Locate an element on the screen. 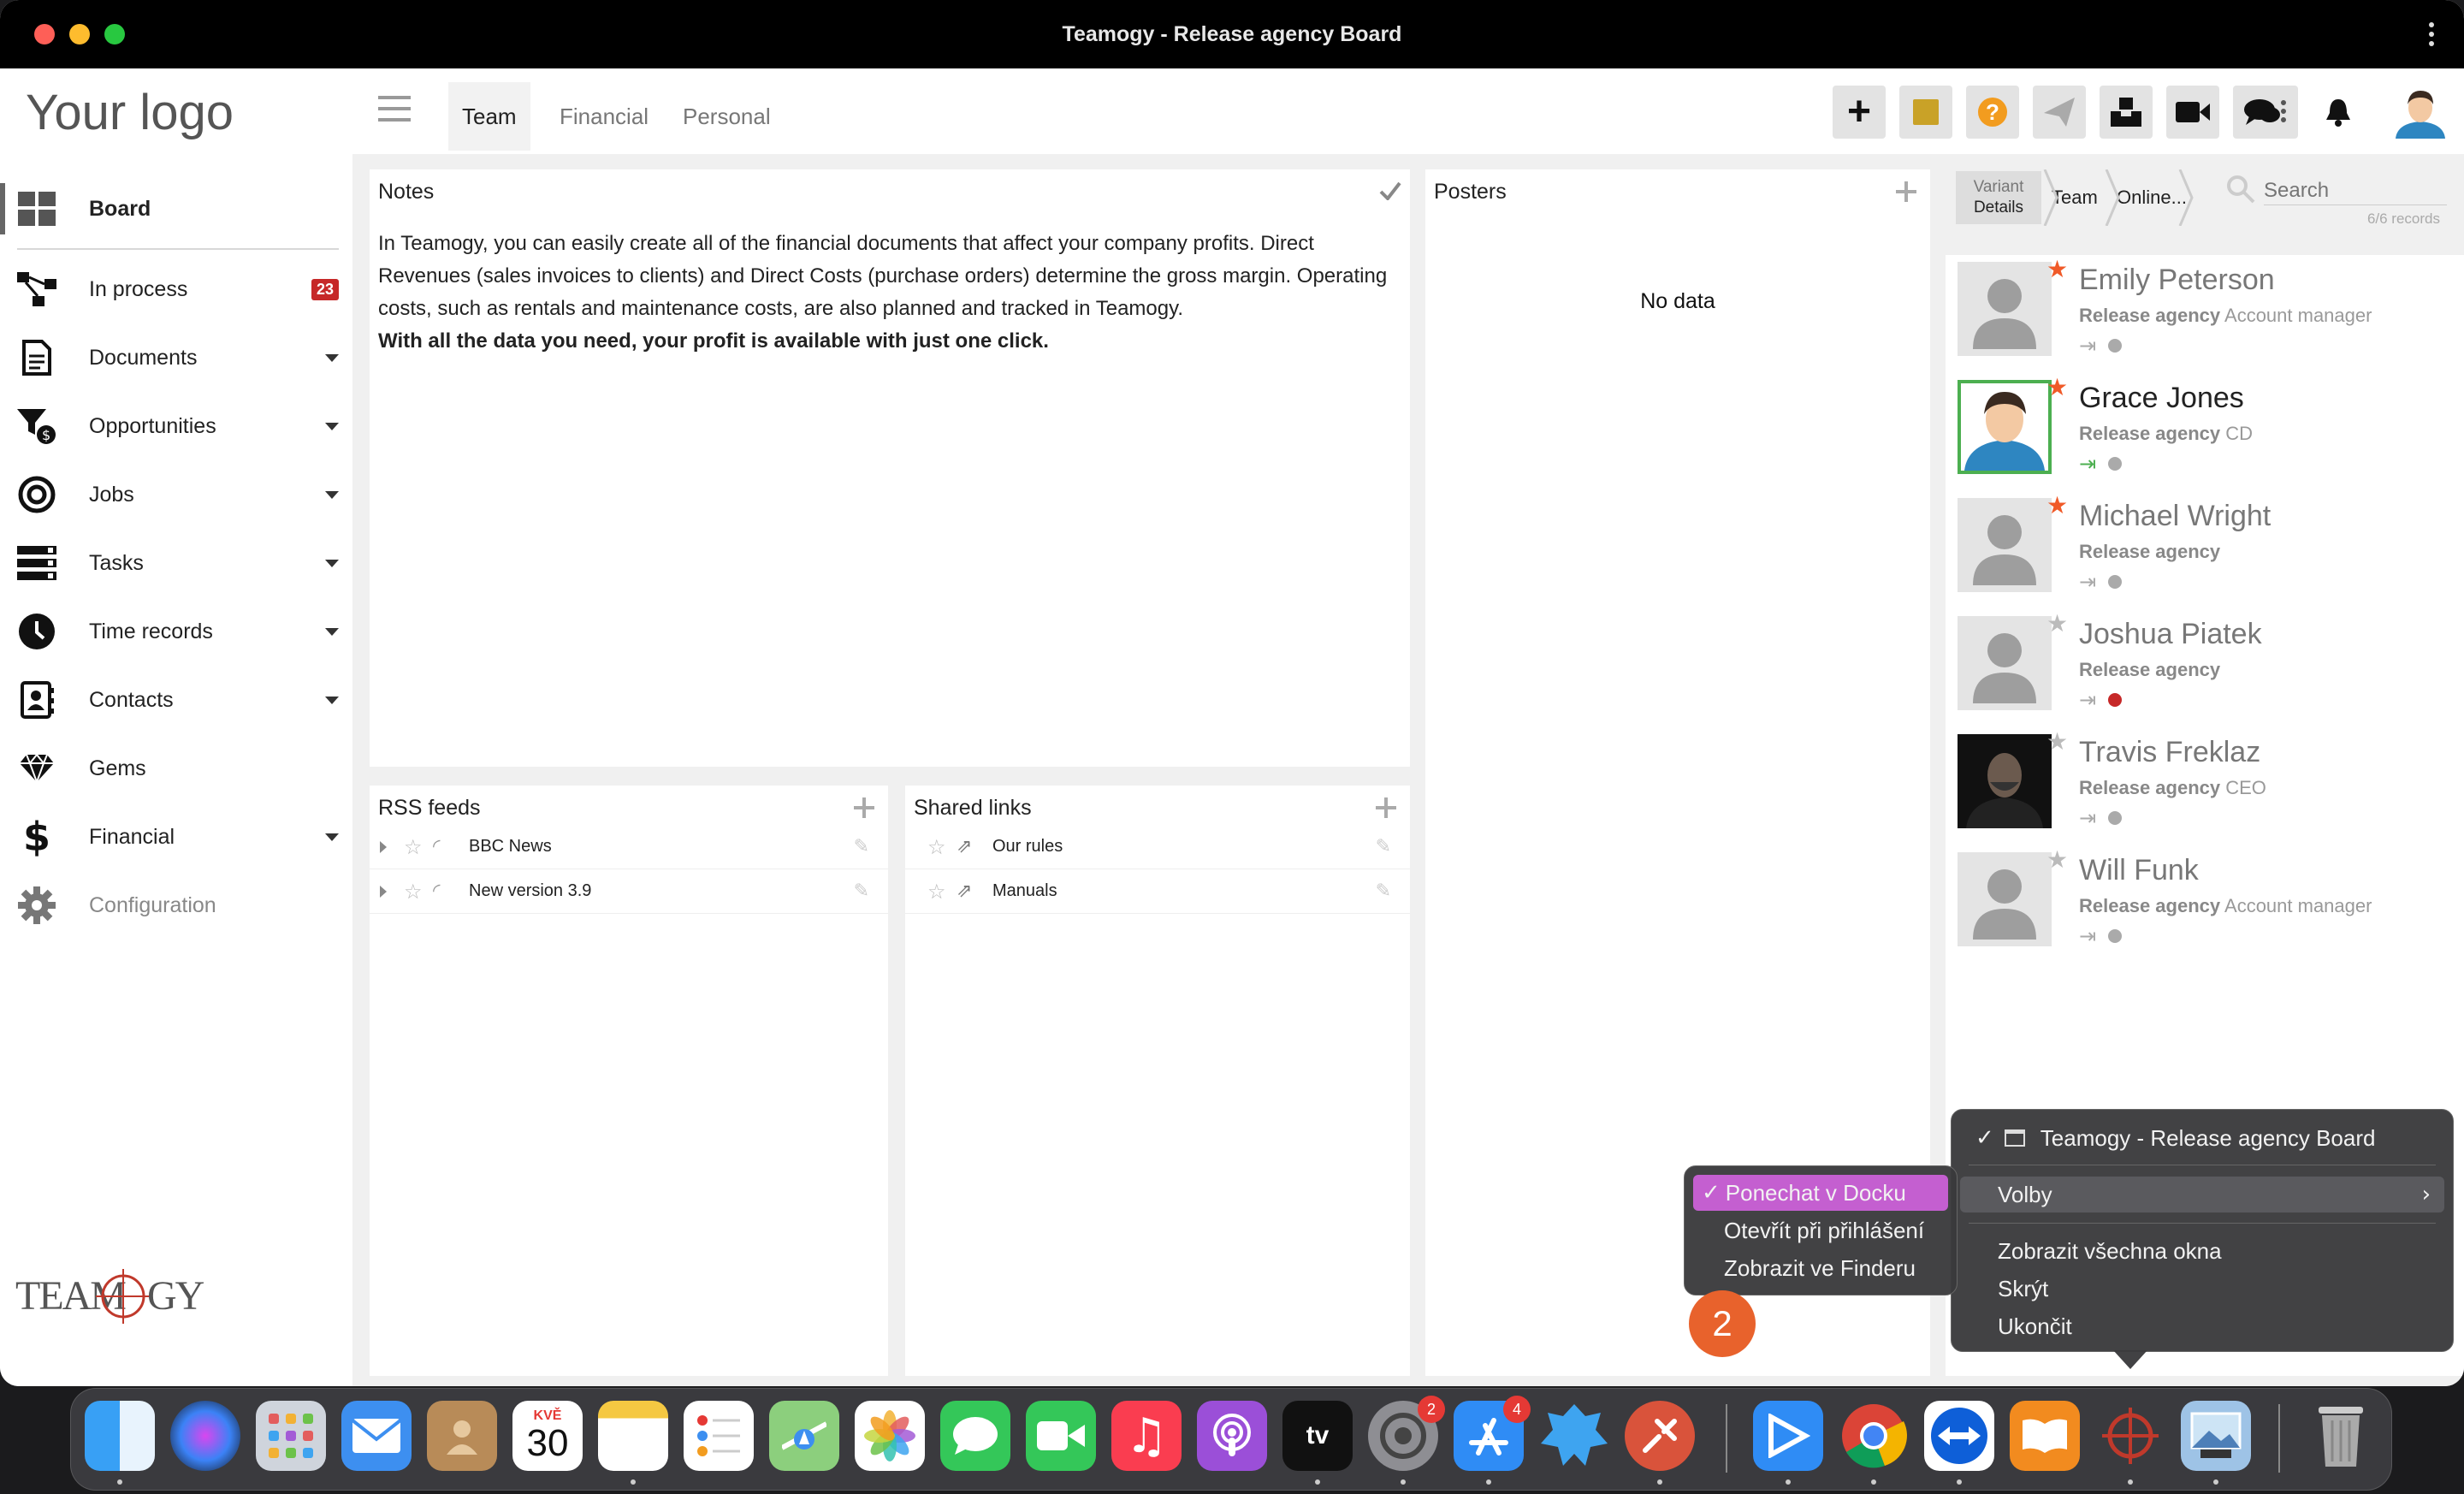 The width and height of the screenshot is (2464, 1494). more-options-icon is located at coordinates (2431, 34).